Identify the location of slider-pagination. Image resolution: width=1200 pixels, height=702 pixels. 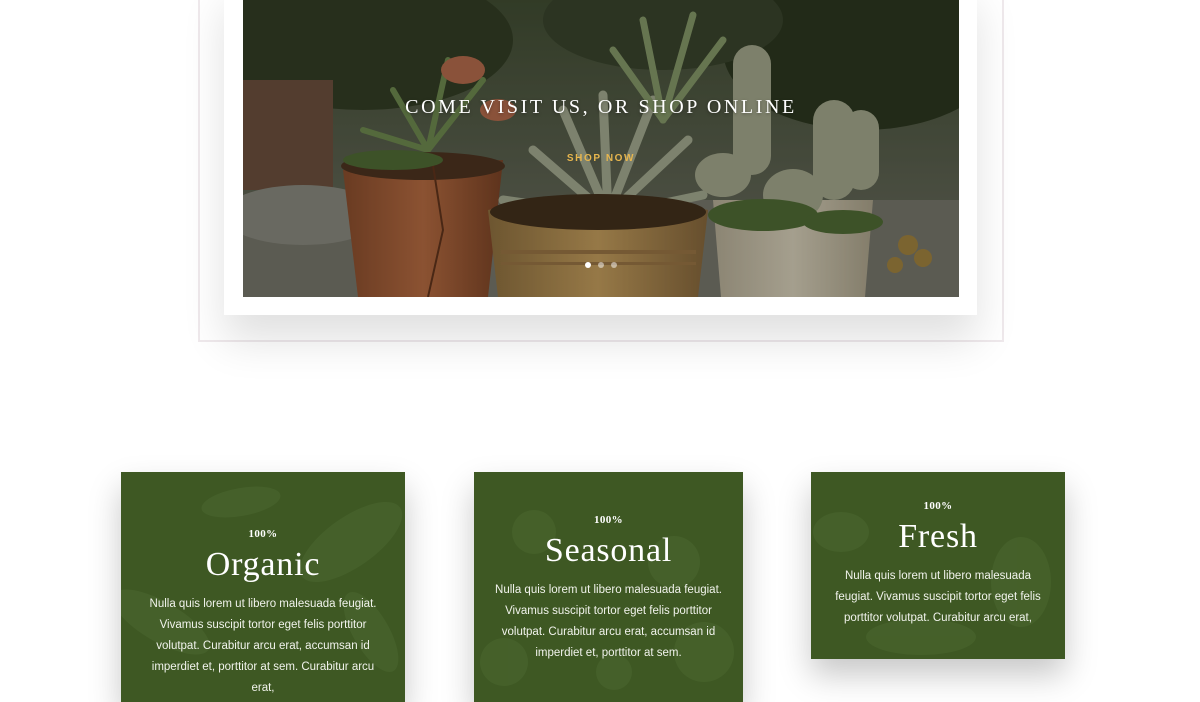
(601, 265).